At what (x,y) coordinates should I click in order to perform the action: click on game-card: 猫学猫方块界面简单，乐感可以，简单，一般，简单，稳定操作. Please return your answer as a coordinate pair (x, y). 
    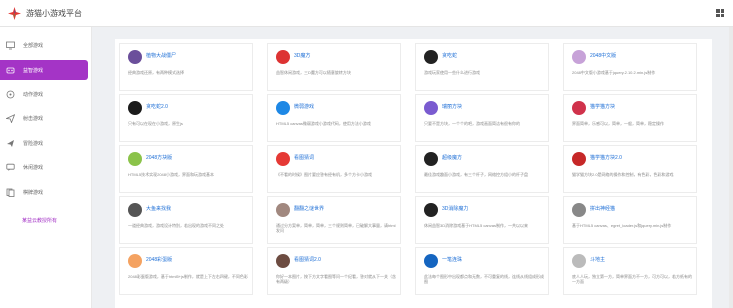
    Looking at the image, I should click on (630, 118).